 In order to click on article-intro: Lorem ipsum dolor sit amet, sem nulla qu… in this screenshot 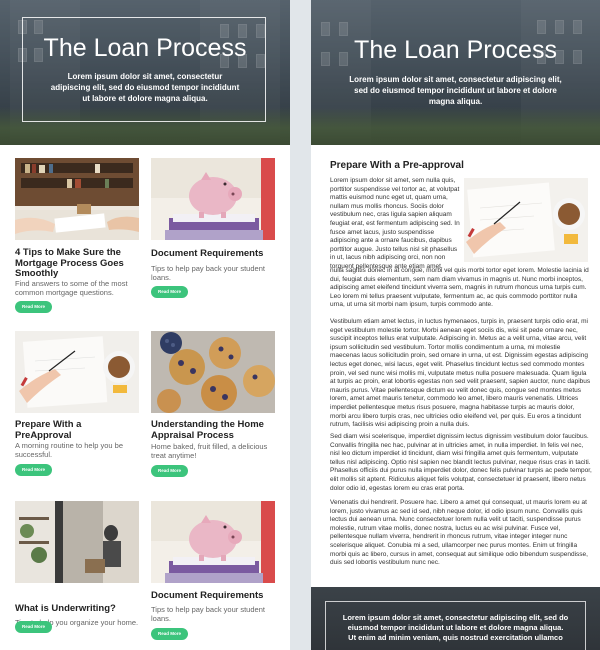, I will do `click(395, 223)`.